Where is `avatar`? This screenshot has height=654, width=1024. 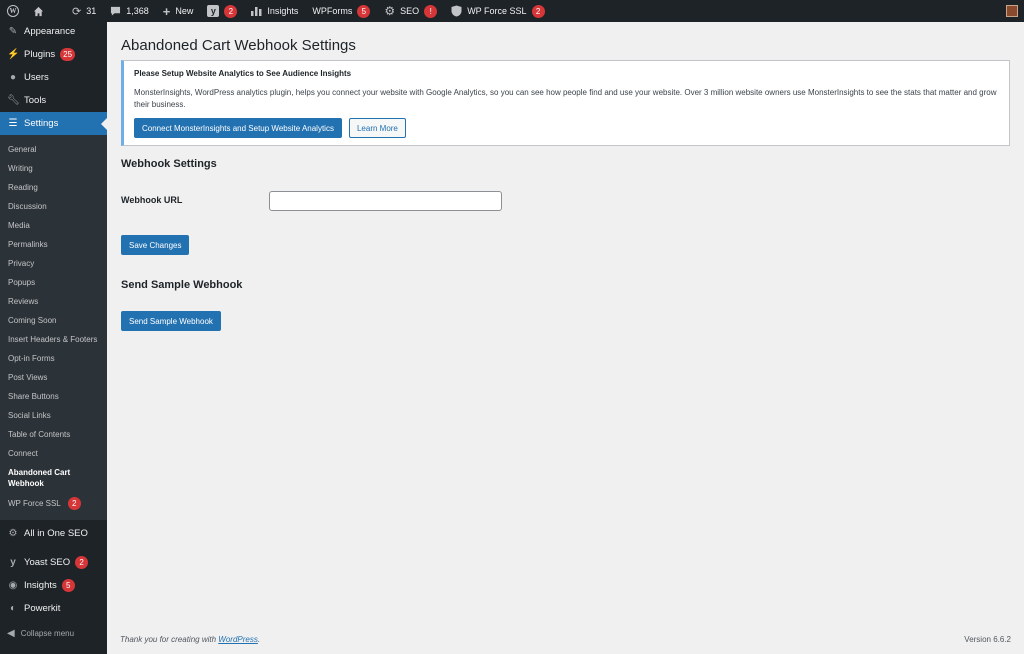 avatar is located at coordinates (1012, 11).